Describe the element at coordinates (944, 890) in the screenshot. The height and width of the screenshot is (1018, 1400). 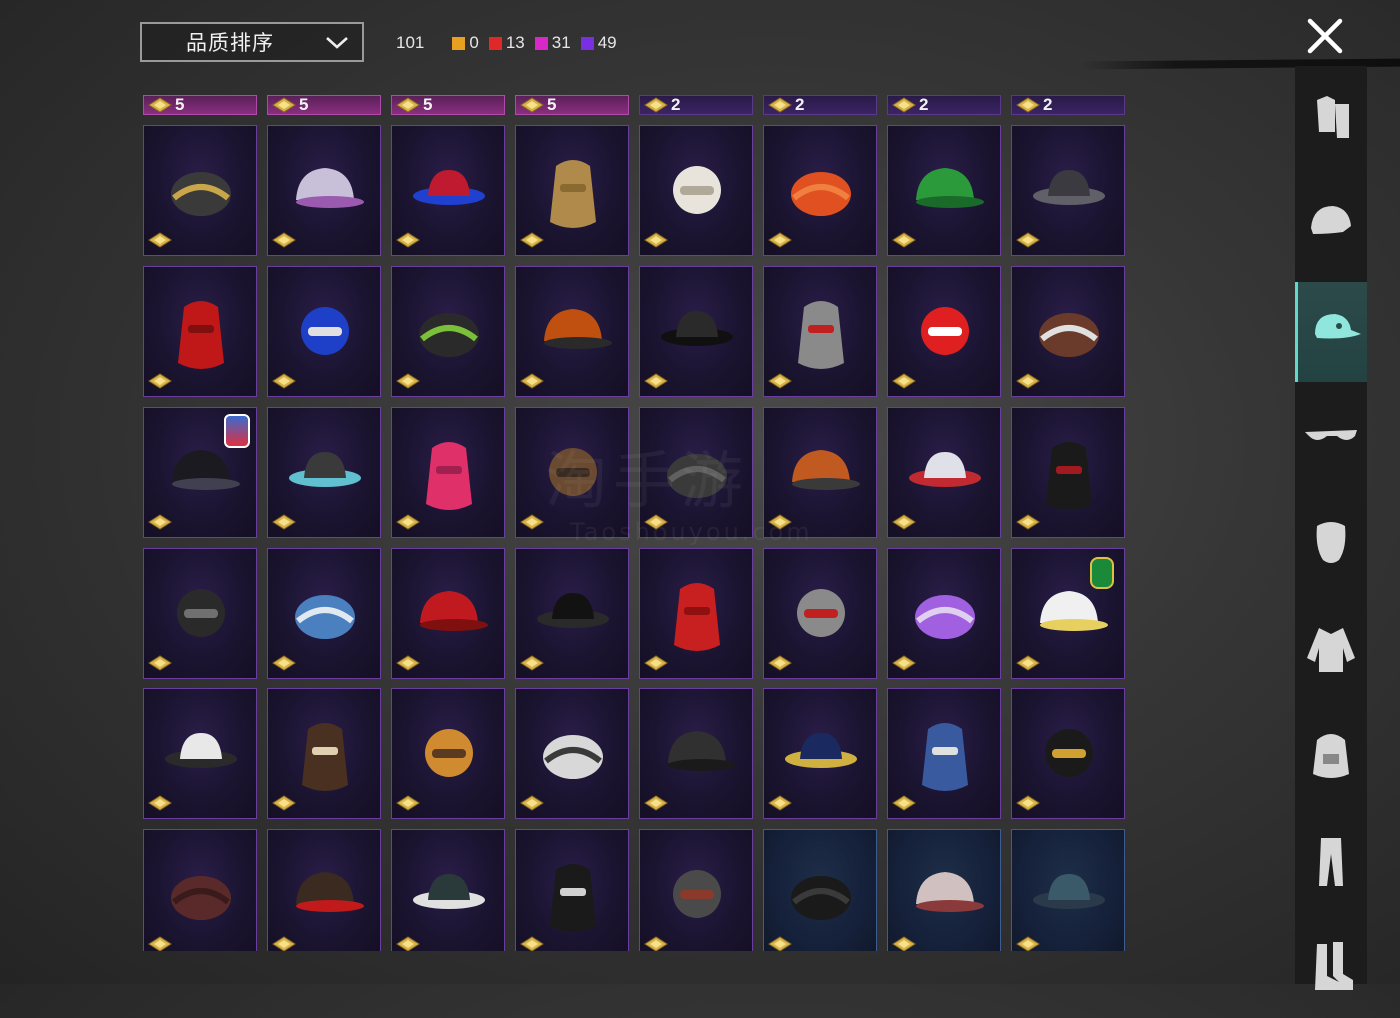
I see `item-cell-white-bandana-cap` at that location.